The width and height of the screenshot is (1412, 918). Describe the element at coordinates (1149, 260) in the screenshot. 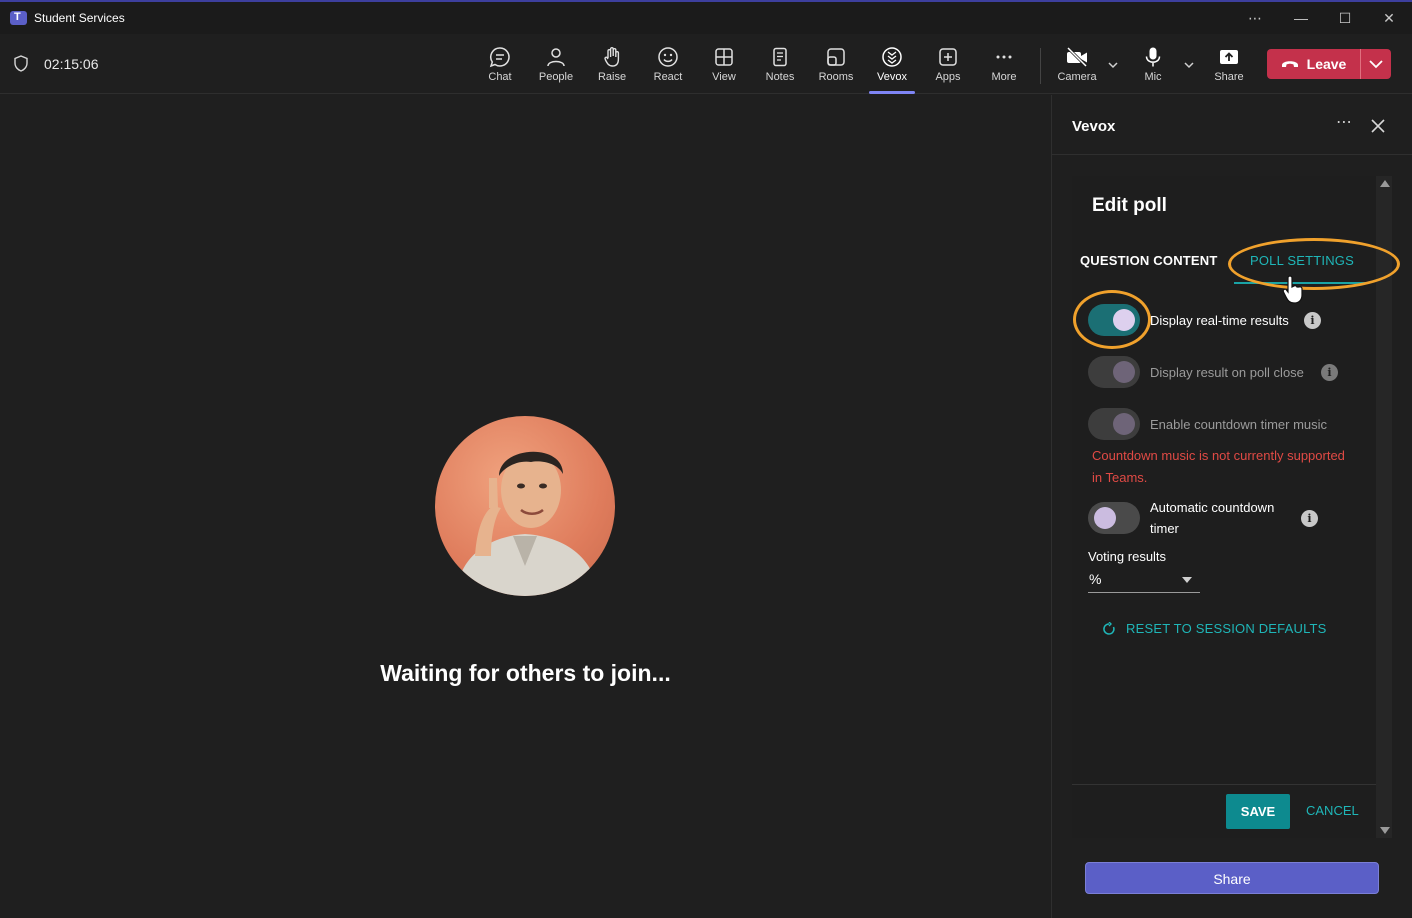

I see `tab-question-content: QUESTION CONTENT` at that location.